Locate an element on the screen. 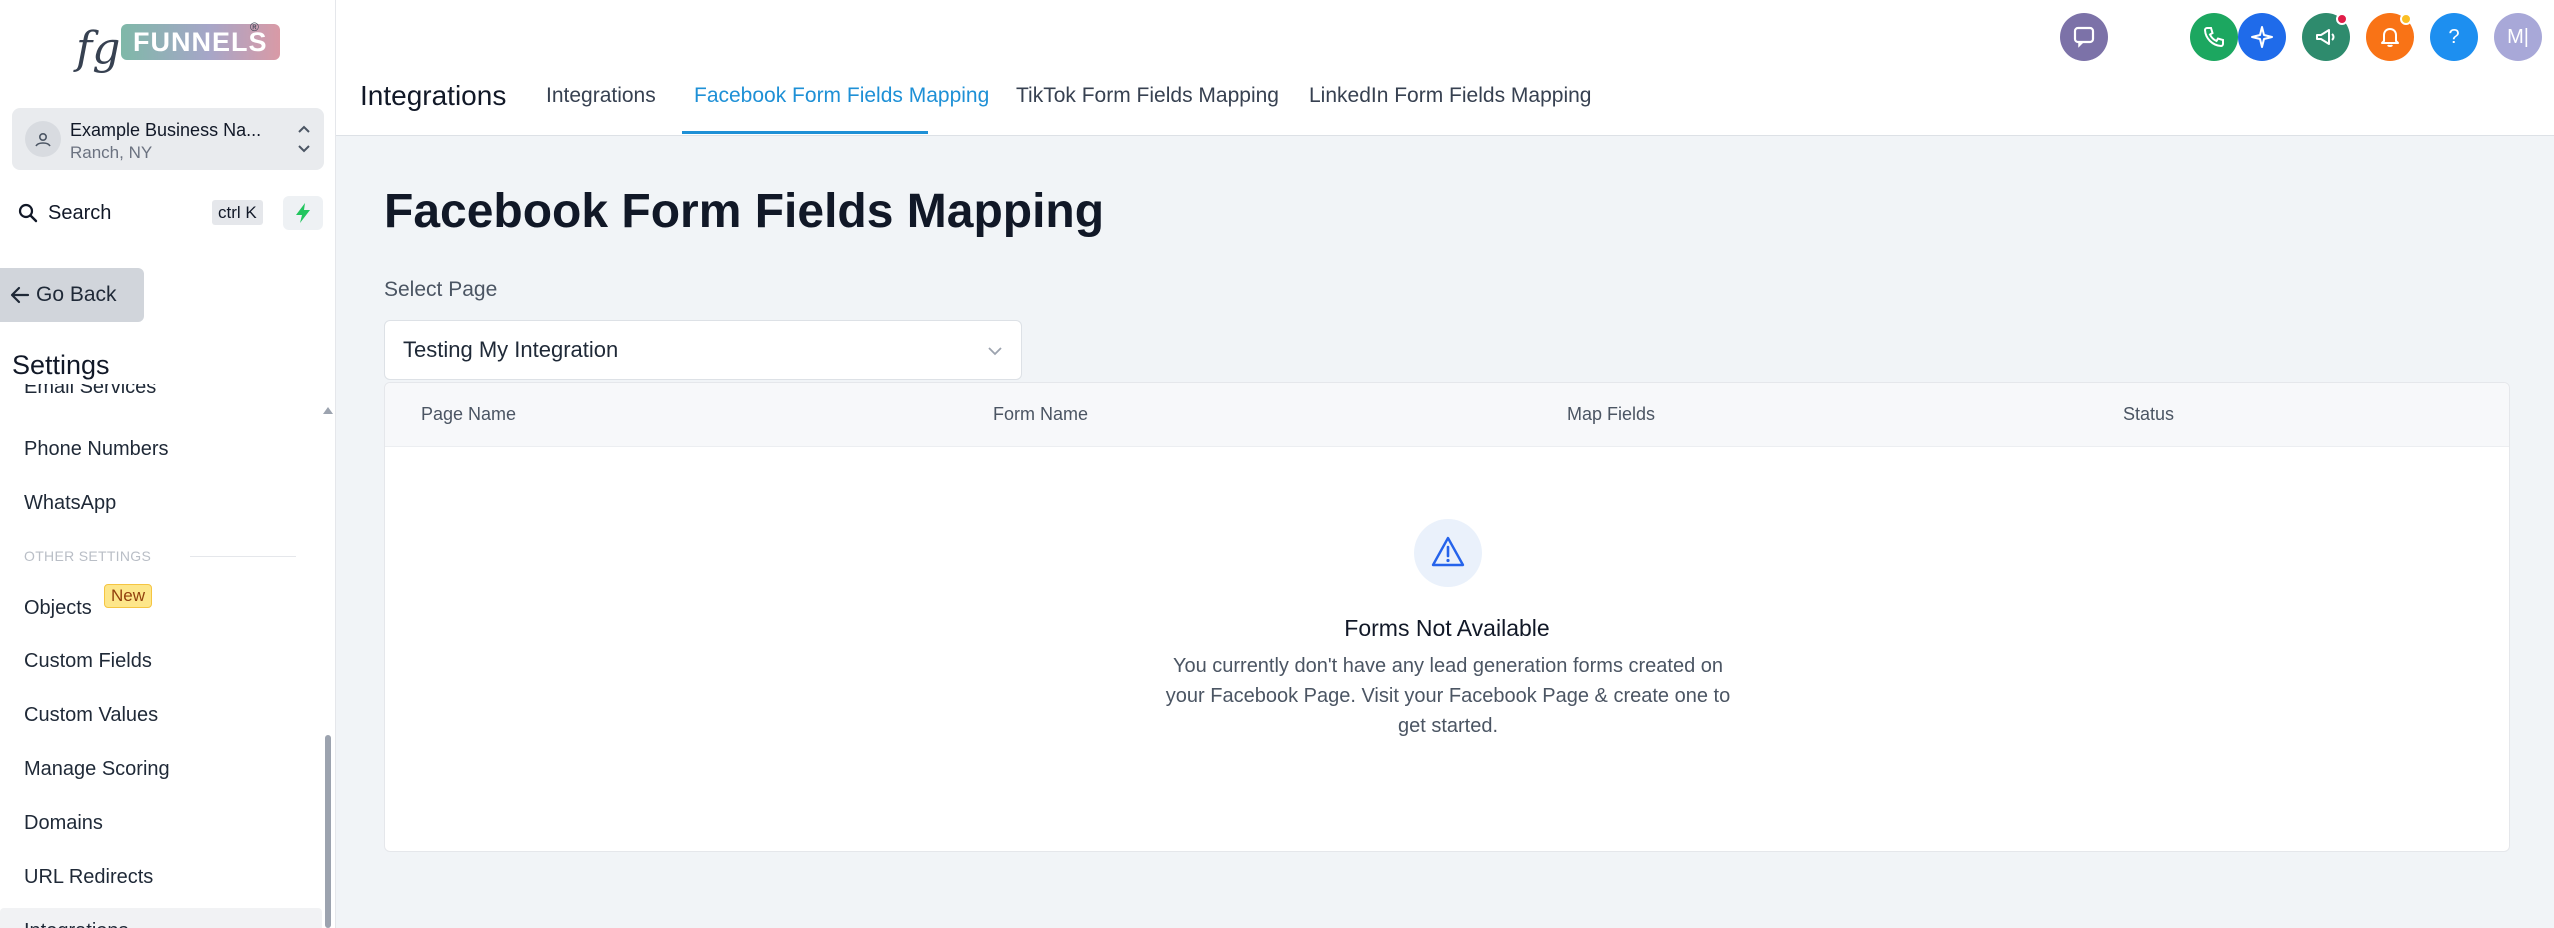 This screenshot has width=2554, height=928. new-badge: New is located at coordinates (128, 596).